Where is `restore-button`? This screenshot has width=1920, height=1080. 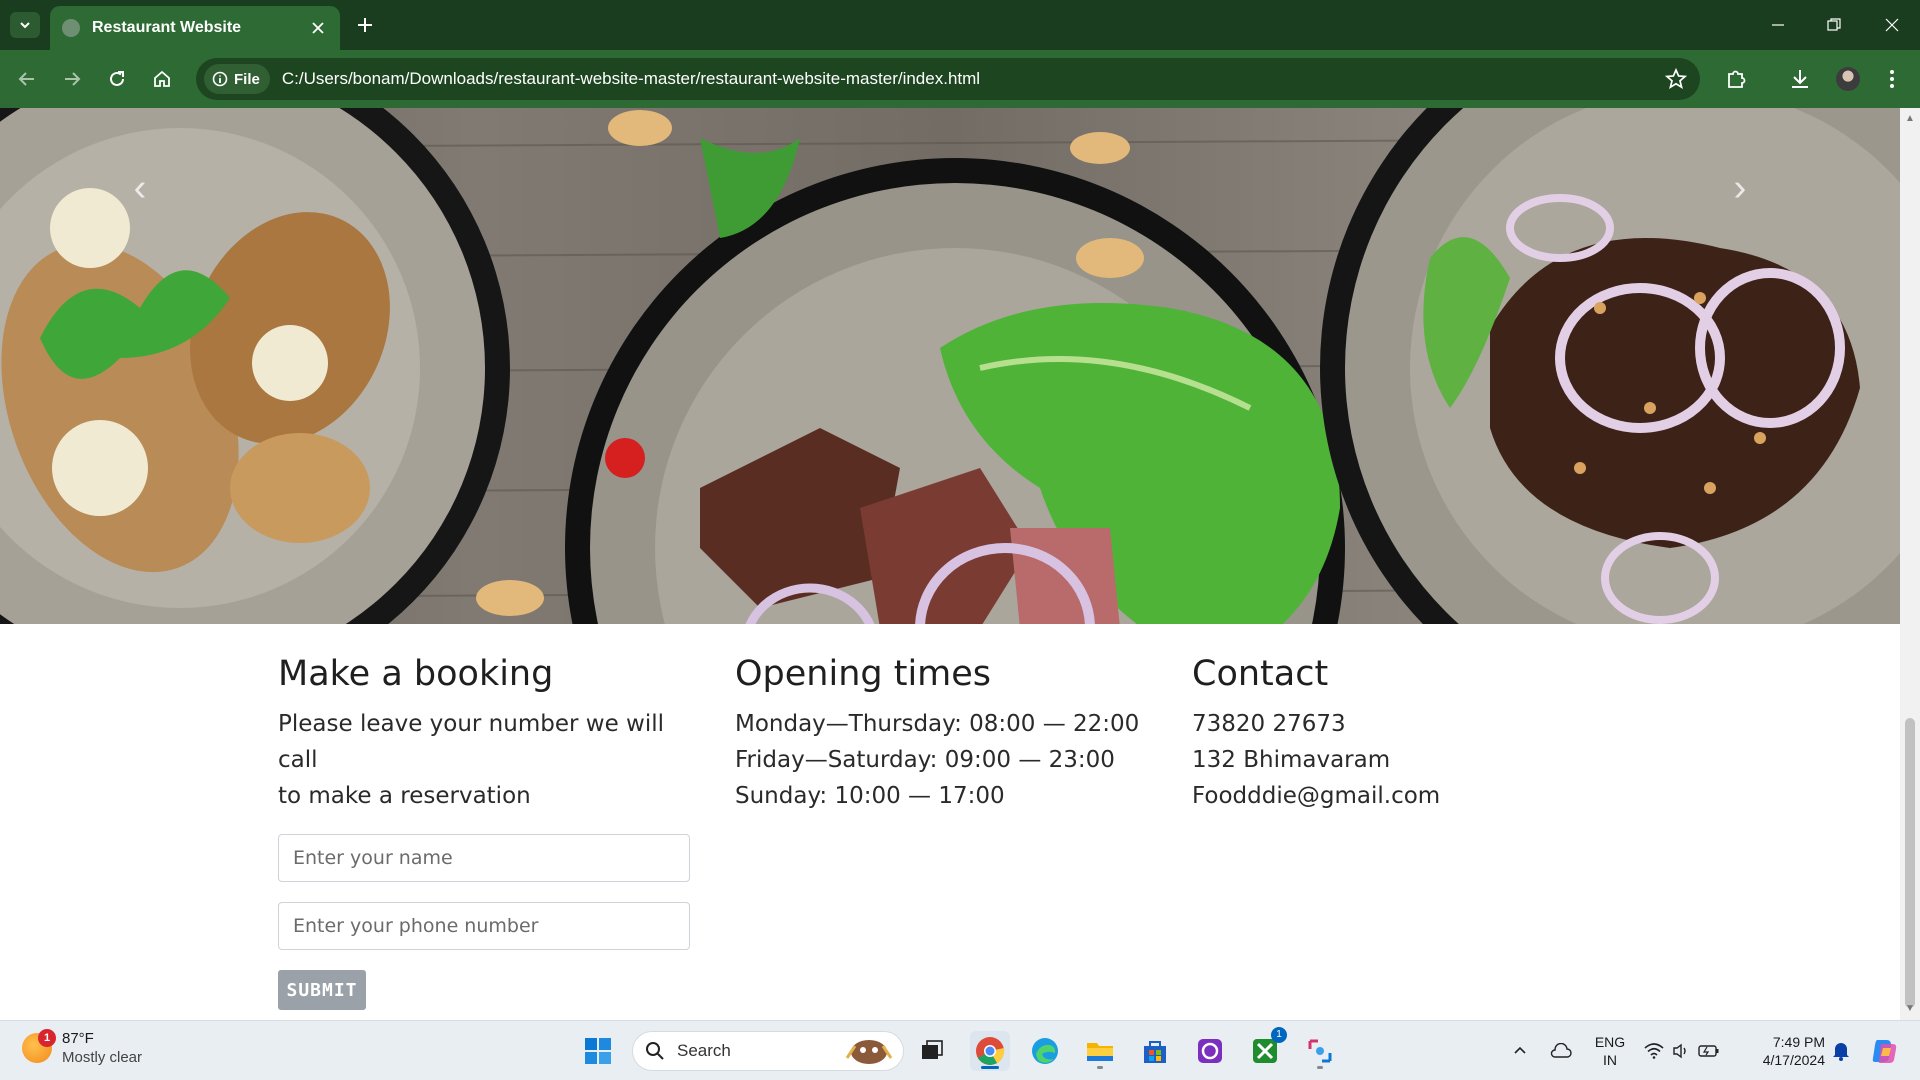 restore-button is located at coordinates (1834, 25).